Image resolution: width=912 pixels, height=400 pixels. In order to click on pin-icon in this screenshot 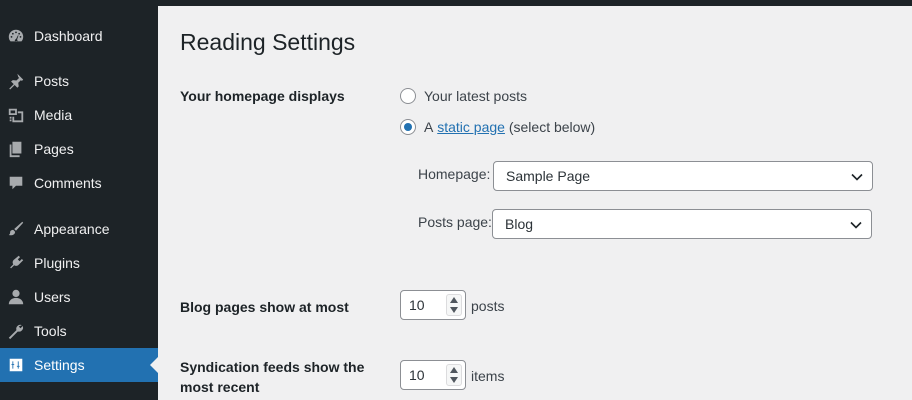, I will do `click(16, 81)`.